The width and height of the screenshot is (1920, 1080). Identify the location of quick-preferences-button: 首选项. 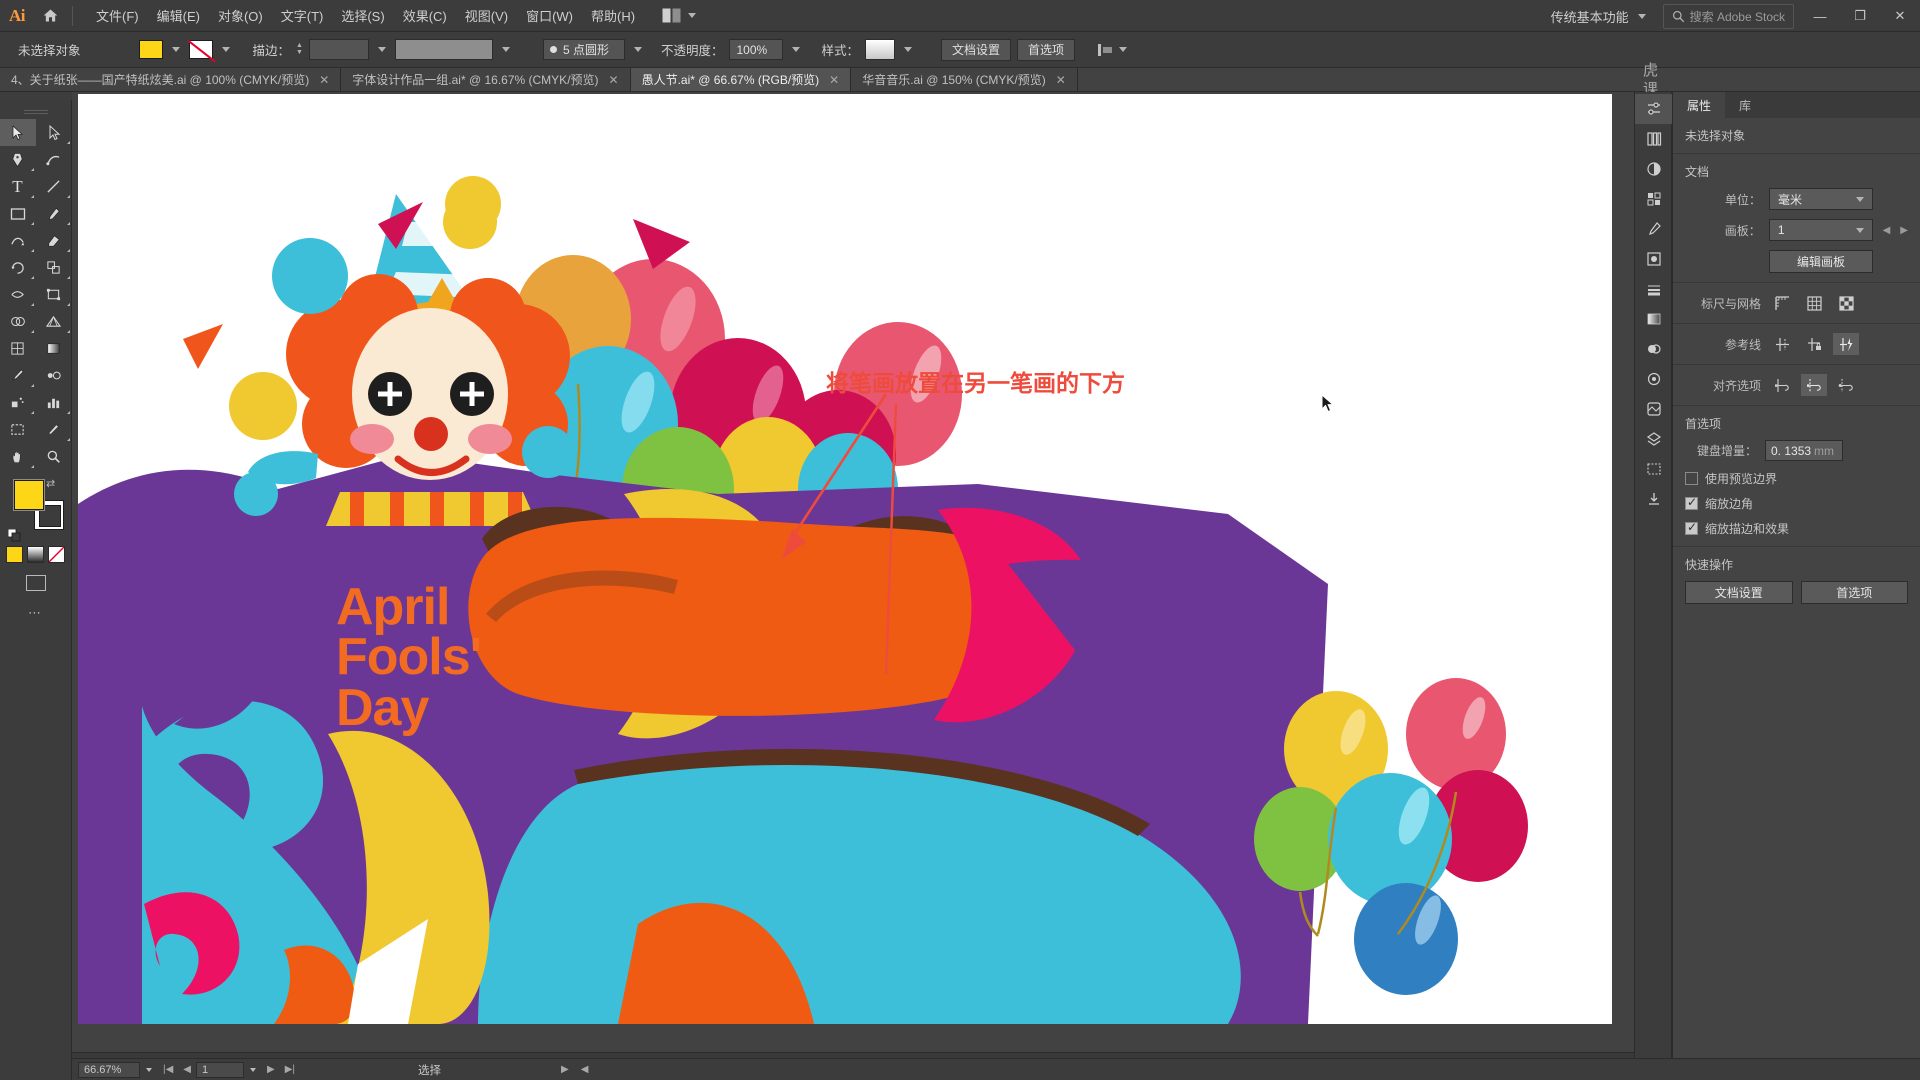
(1854, 592).